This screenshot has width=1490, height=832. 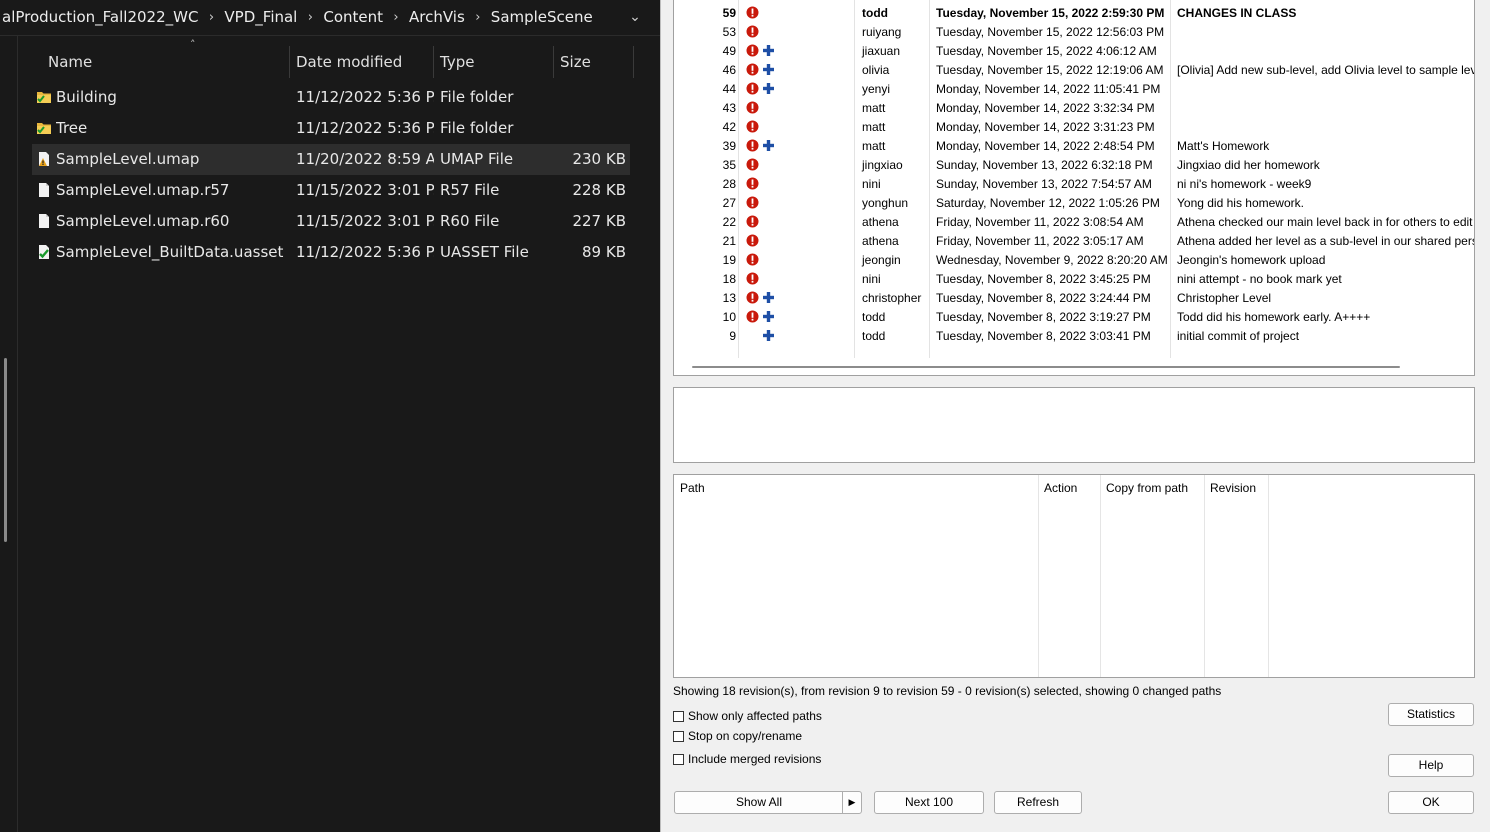 What do you see at coordinates (732, 336) in the screenshot?
I see `revision-number: 9` at bounding box center [732, 336].